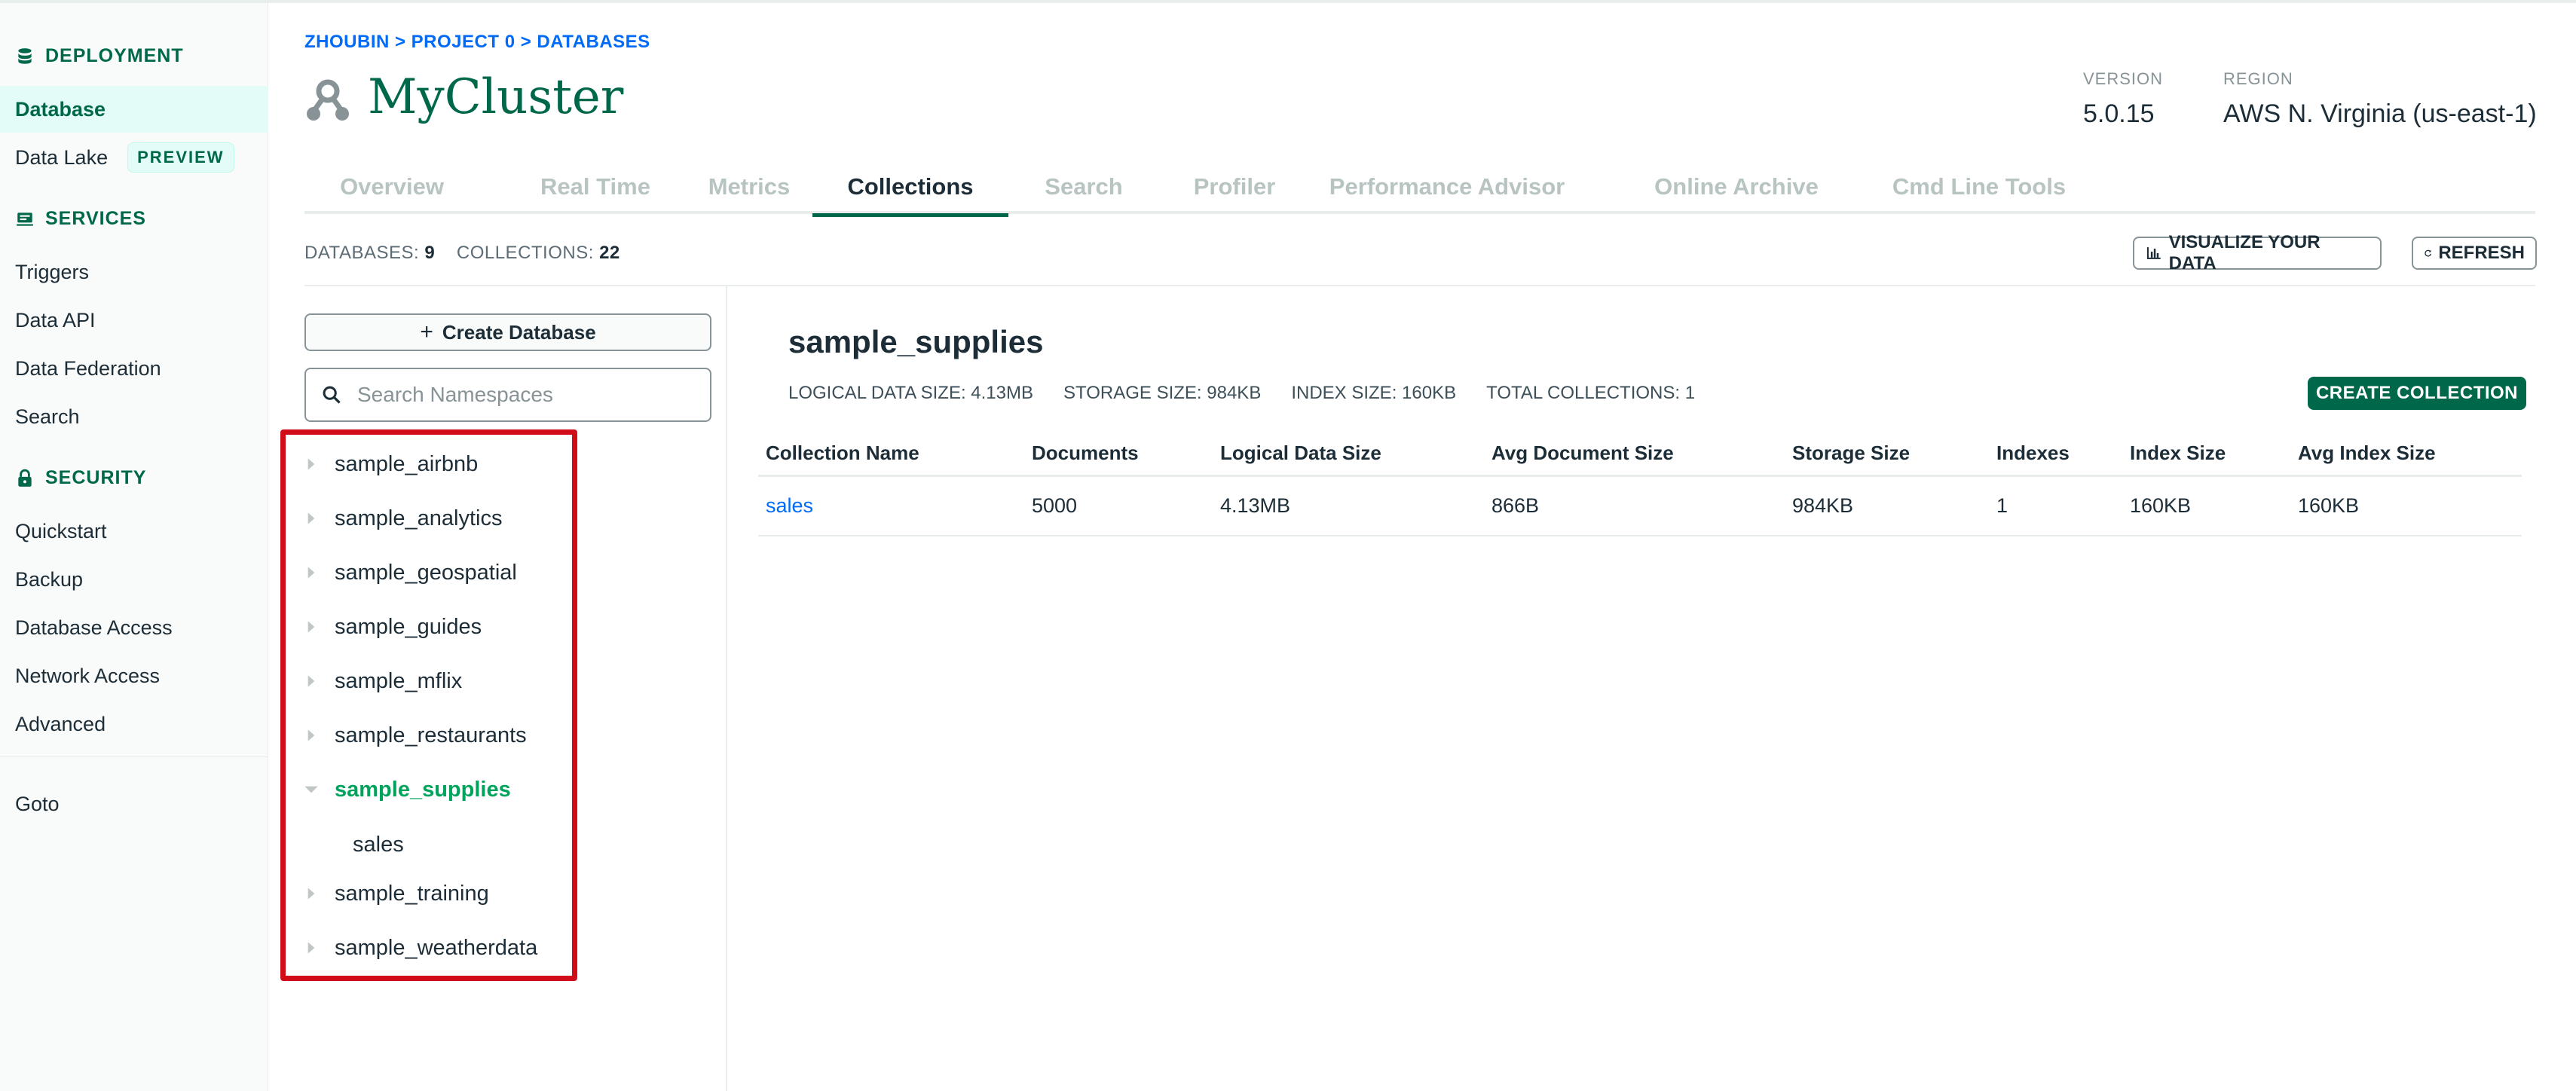 This screenshot has height=1091, width=2576. What do you see at coordinates (134, 579) in the screenshot?
I see `sidebar-item-backup: Backup` at bounding box center [134, 579].